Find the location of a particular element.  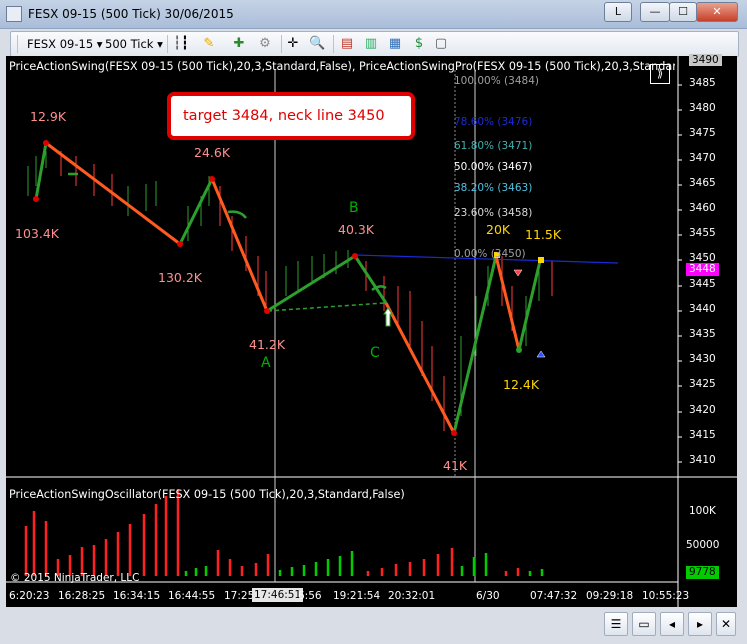

price-label: 3455 is located at coordinates (702, 233).